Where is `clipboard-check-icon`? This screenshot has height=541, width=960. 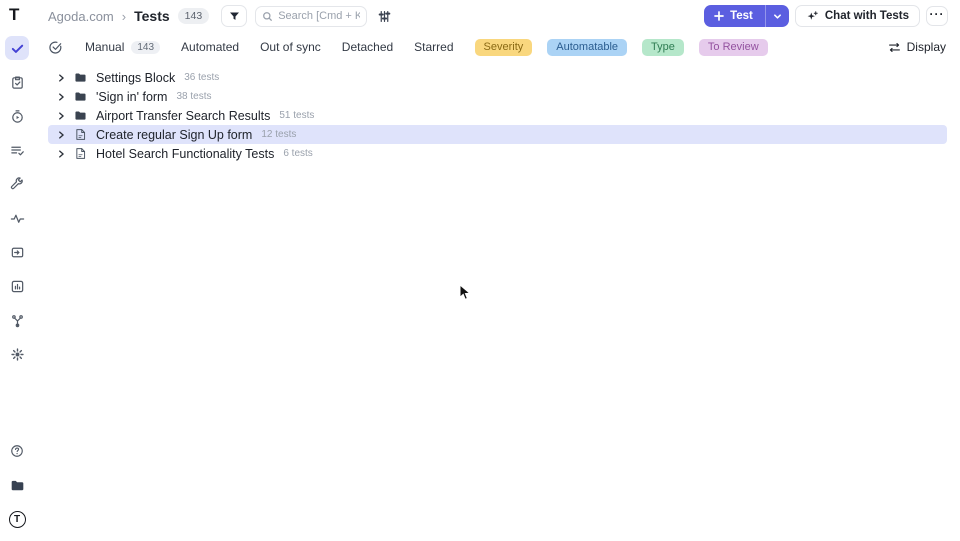
clipboard-check-icon is located at coordinates (17, 82).